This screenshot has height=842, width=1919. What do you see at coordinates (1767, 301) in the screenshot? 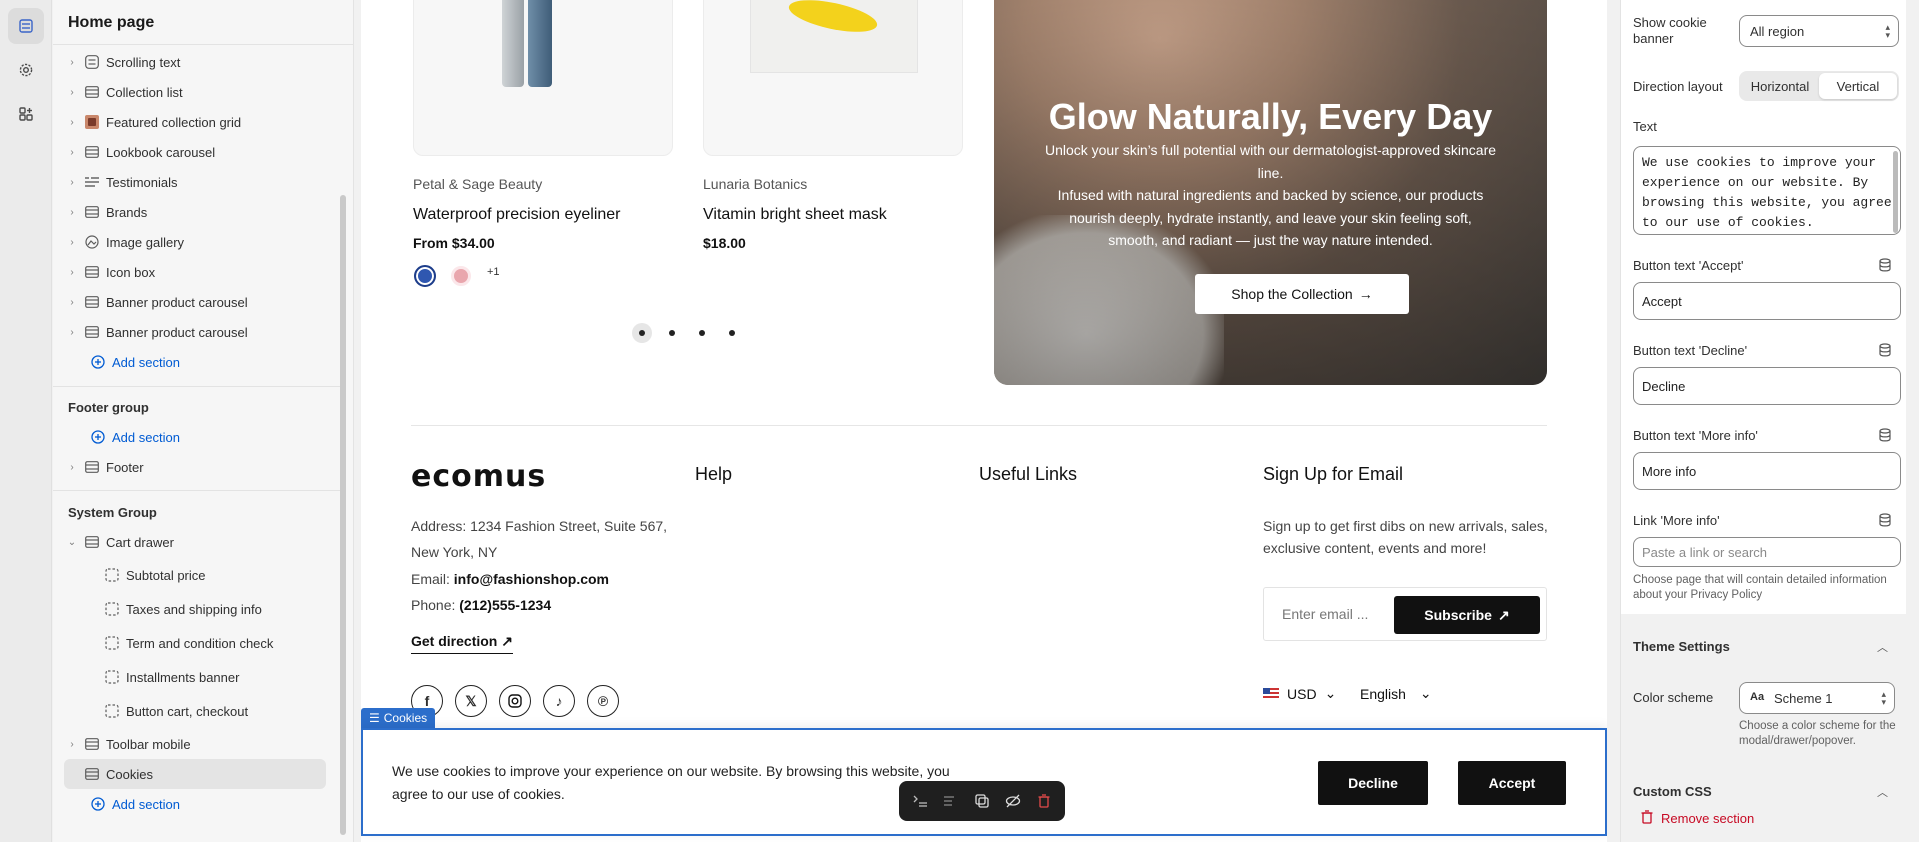
I see `accept-text-input: Accept` at bounding box center [1767, 301].